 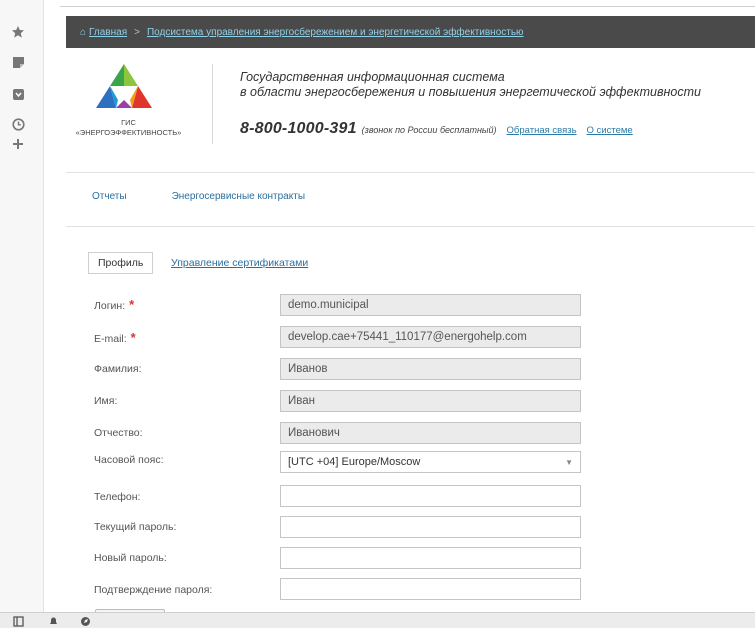 What do you see at coordinates (430, 589) in the screenshot?
I see `confirm-password-field` at bounding box center [430, 589].